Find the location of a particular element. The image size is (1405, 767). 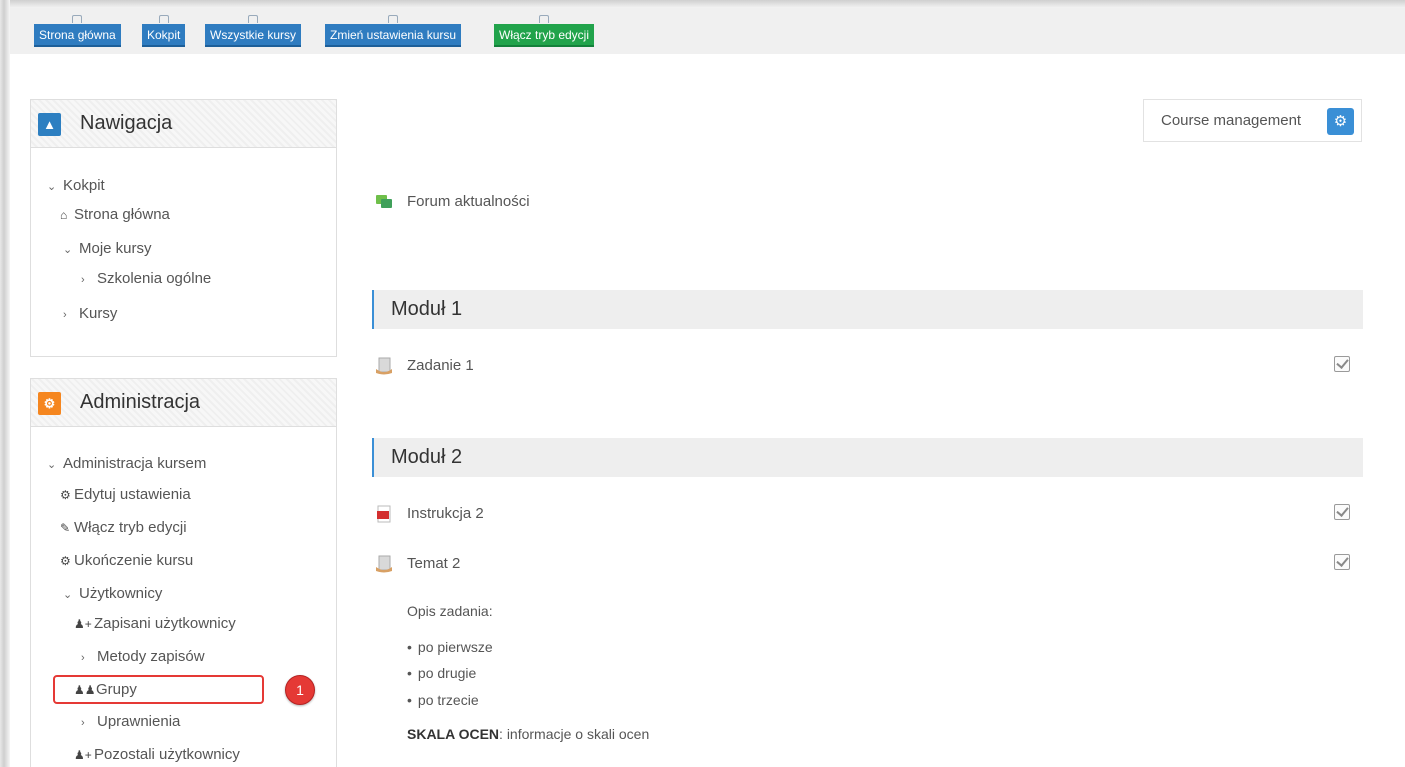

admin-item-users: ⌄ Użytkownicy is located at coordinates (112, 593).